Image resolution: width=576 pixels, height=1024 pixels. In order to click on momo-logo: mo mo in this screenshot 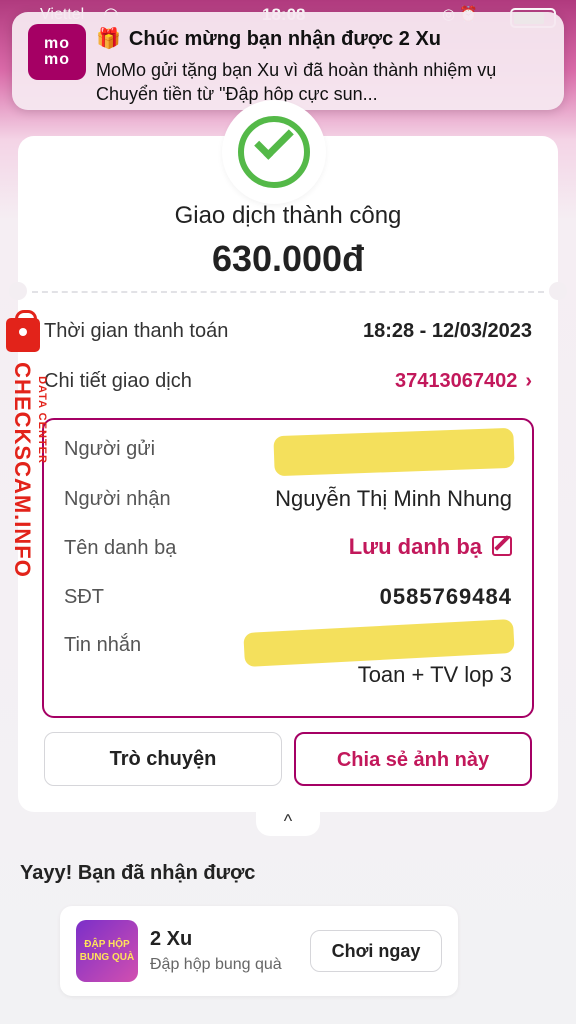, I will do `click(57, 52)`.